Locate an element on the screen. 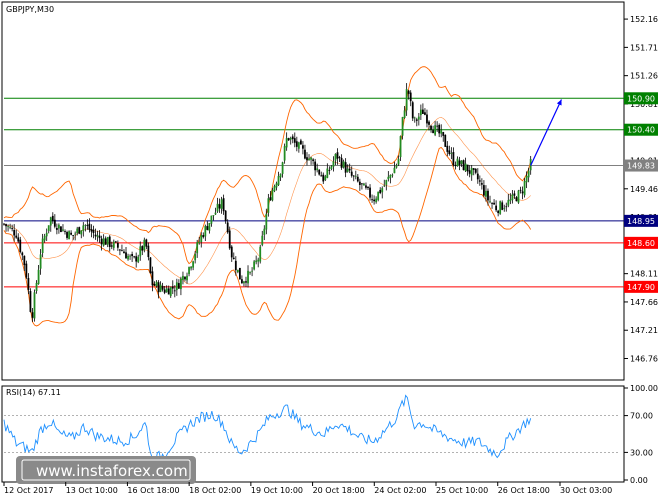  x-tick-label: 30 Oct 03:00 is located at coordinates (586, 490).